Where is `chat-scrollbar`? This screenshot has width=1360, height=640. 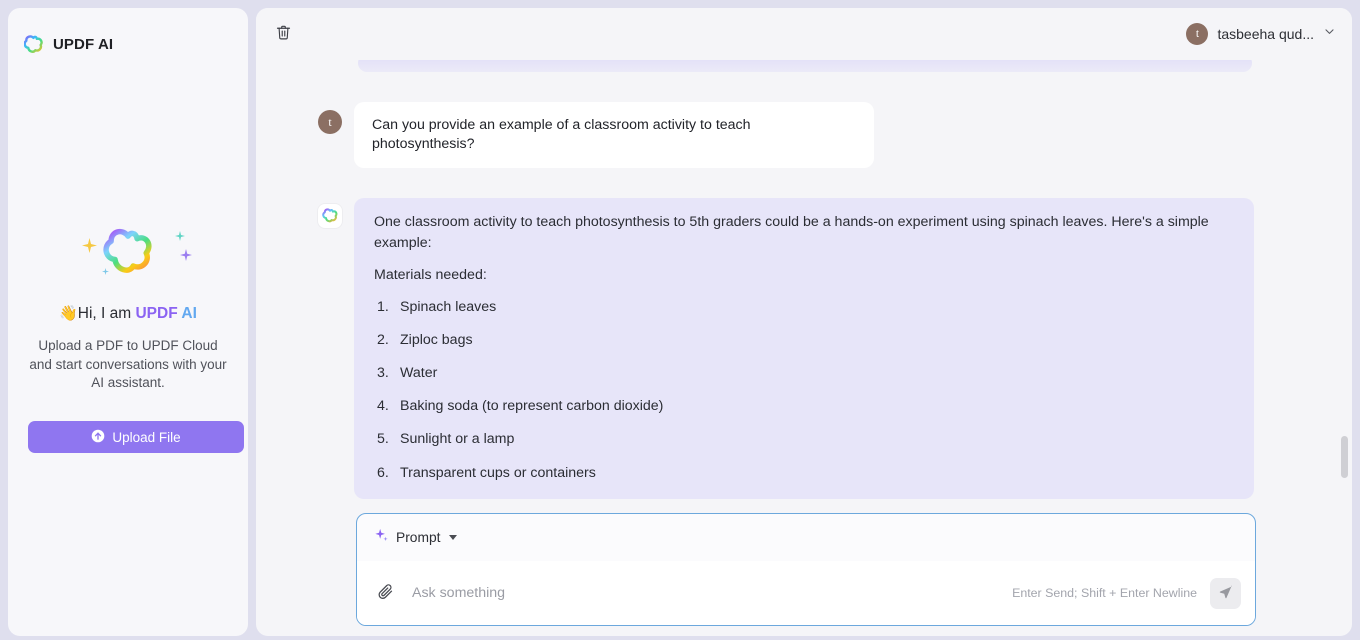
chat-scrollbar is located at coordinates (1344, 348).